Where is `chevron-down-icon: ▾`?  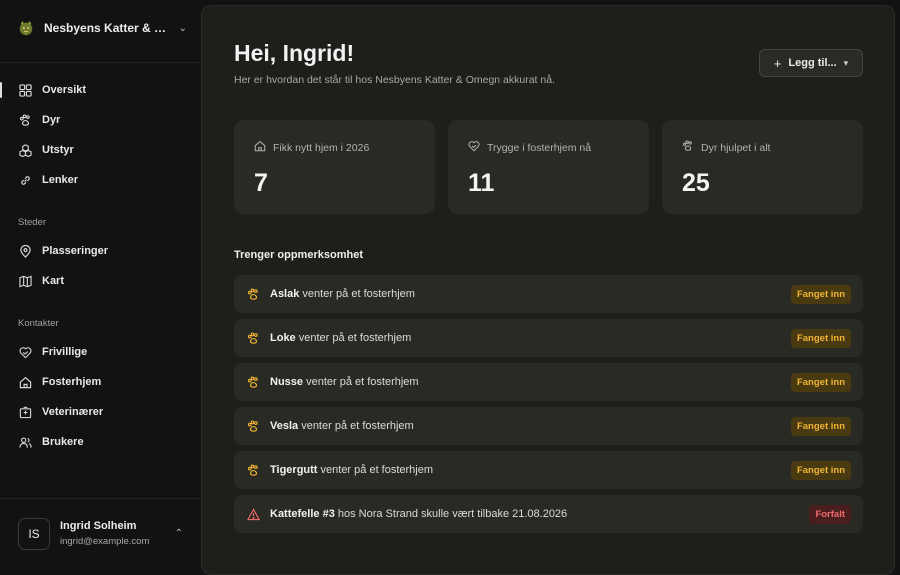
chevron-down-icon: ▾ is located at coordinates (846, 62).